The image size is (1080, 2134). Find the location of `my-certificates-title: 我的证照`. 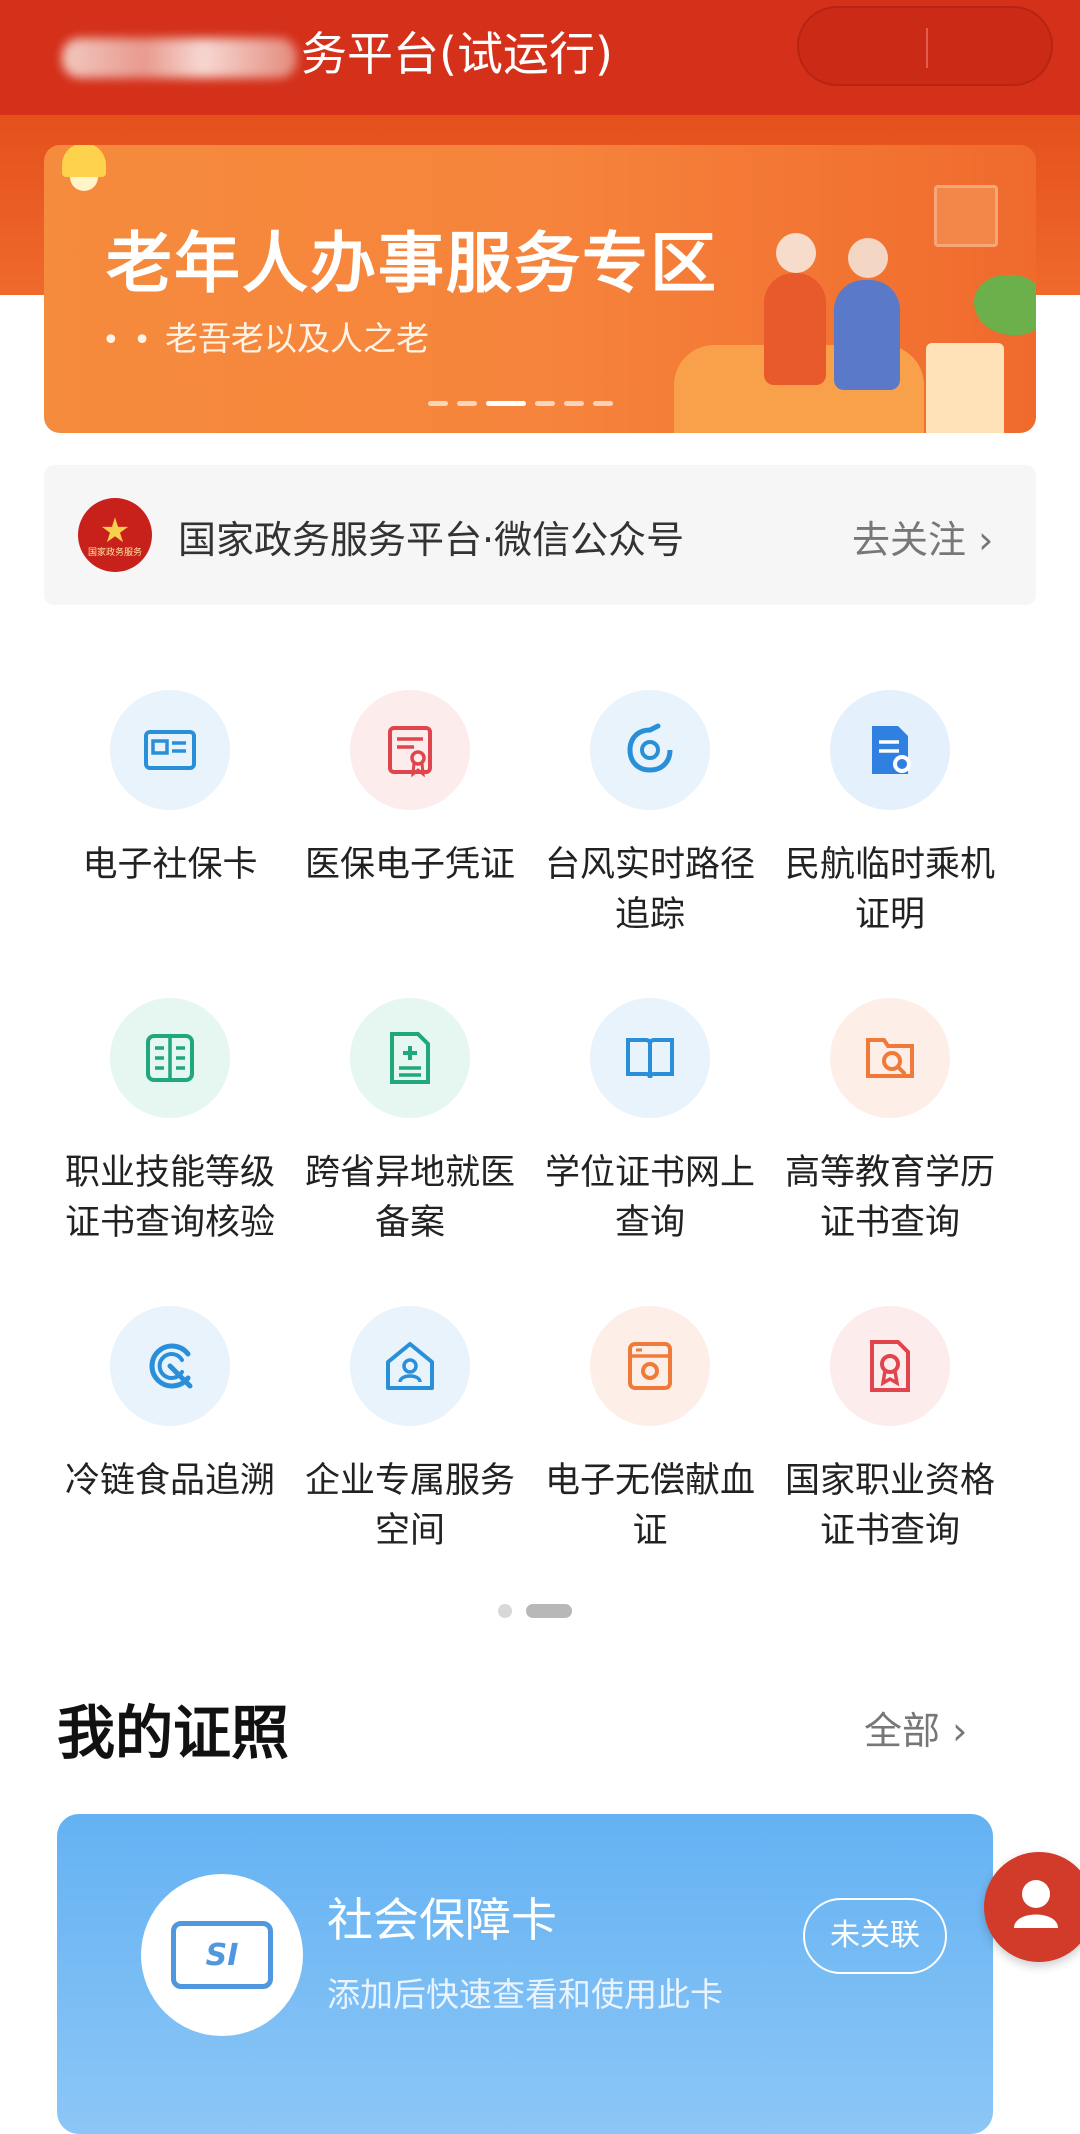

my-certificates-title: 我的证照 is located at coordinates (173, 1733).